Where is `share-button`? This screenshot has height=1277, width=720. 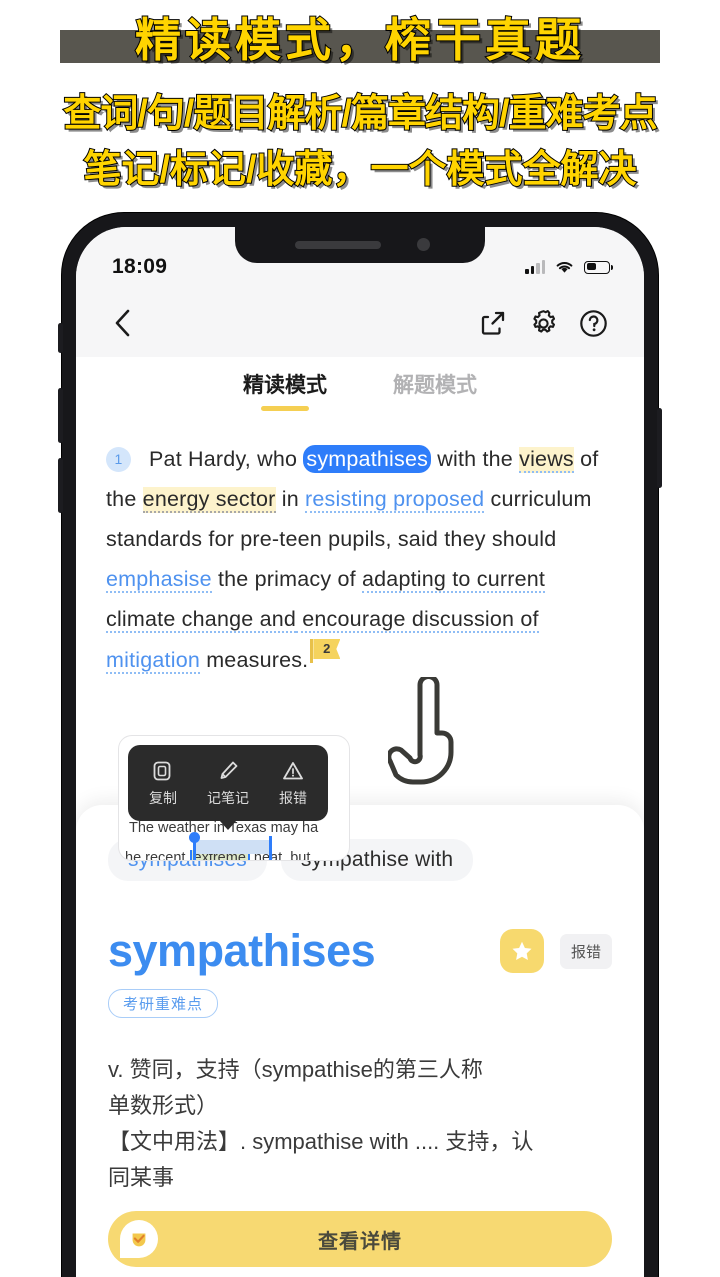 share-button is located at coordinates (493, 323).